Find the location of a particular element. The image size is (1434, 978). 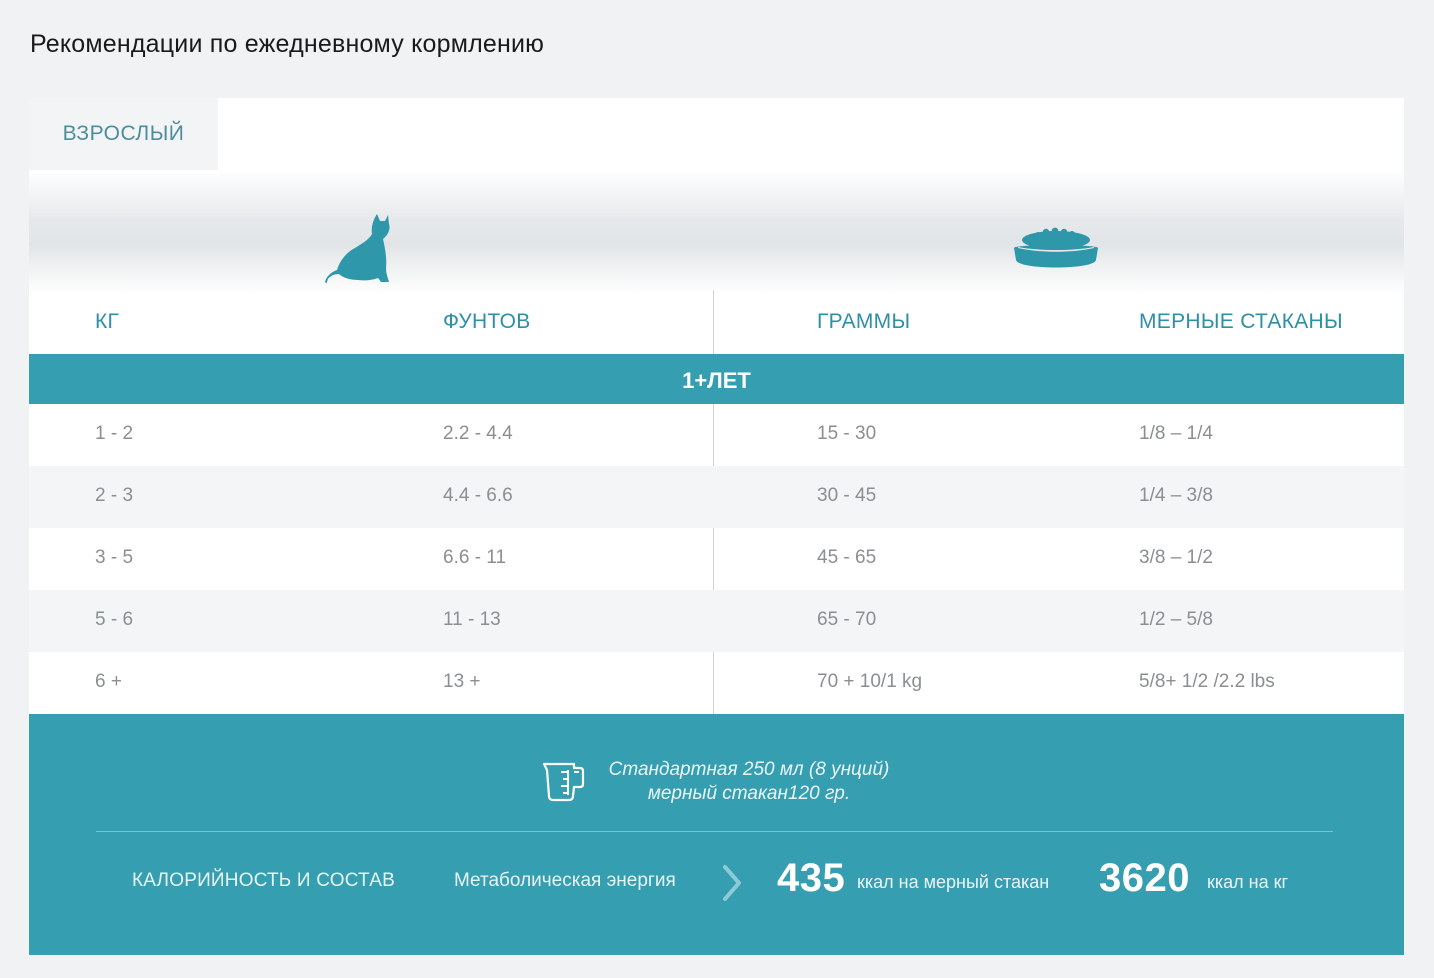

cell-cups: 3/8 – 1/2 is located at coordinates (1176, 557).